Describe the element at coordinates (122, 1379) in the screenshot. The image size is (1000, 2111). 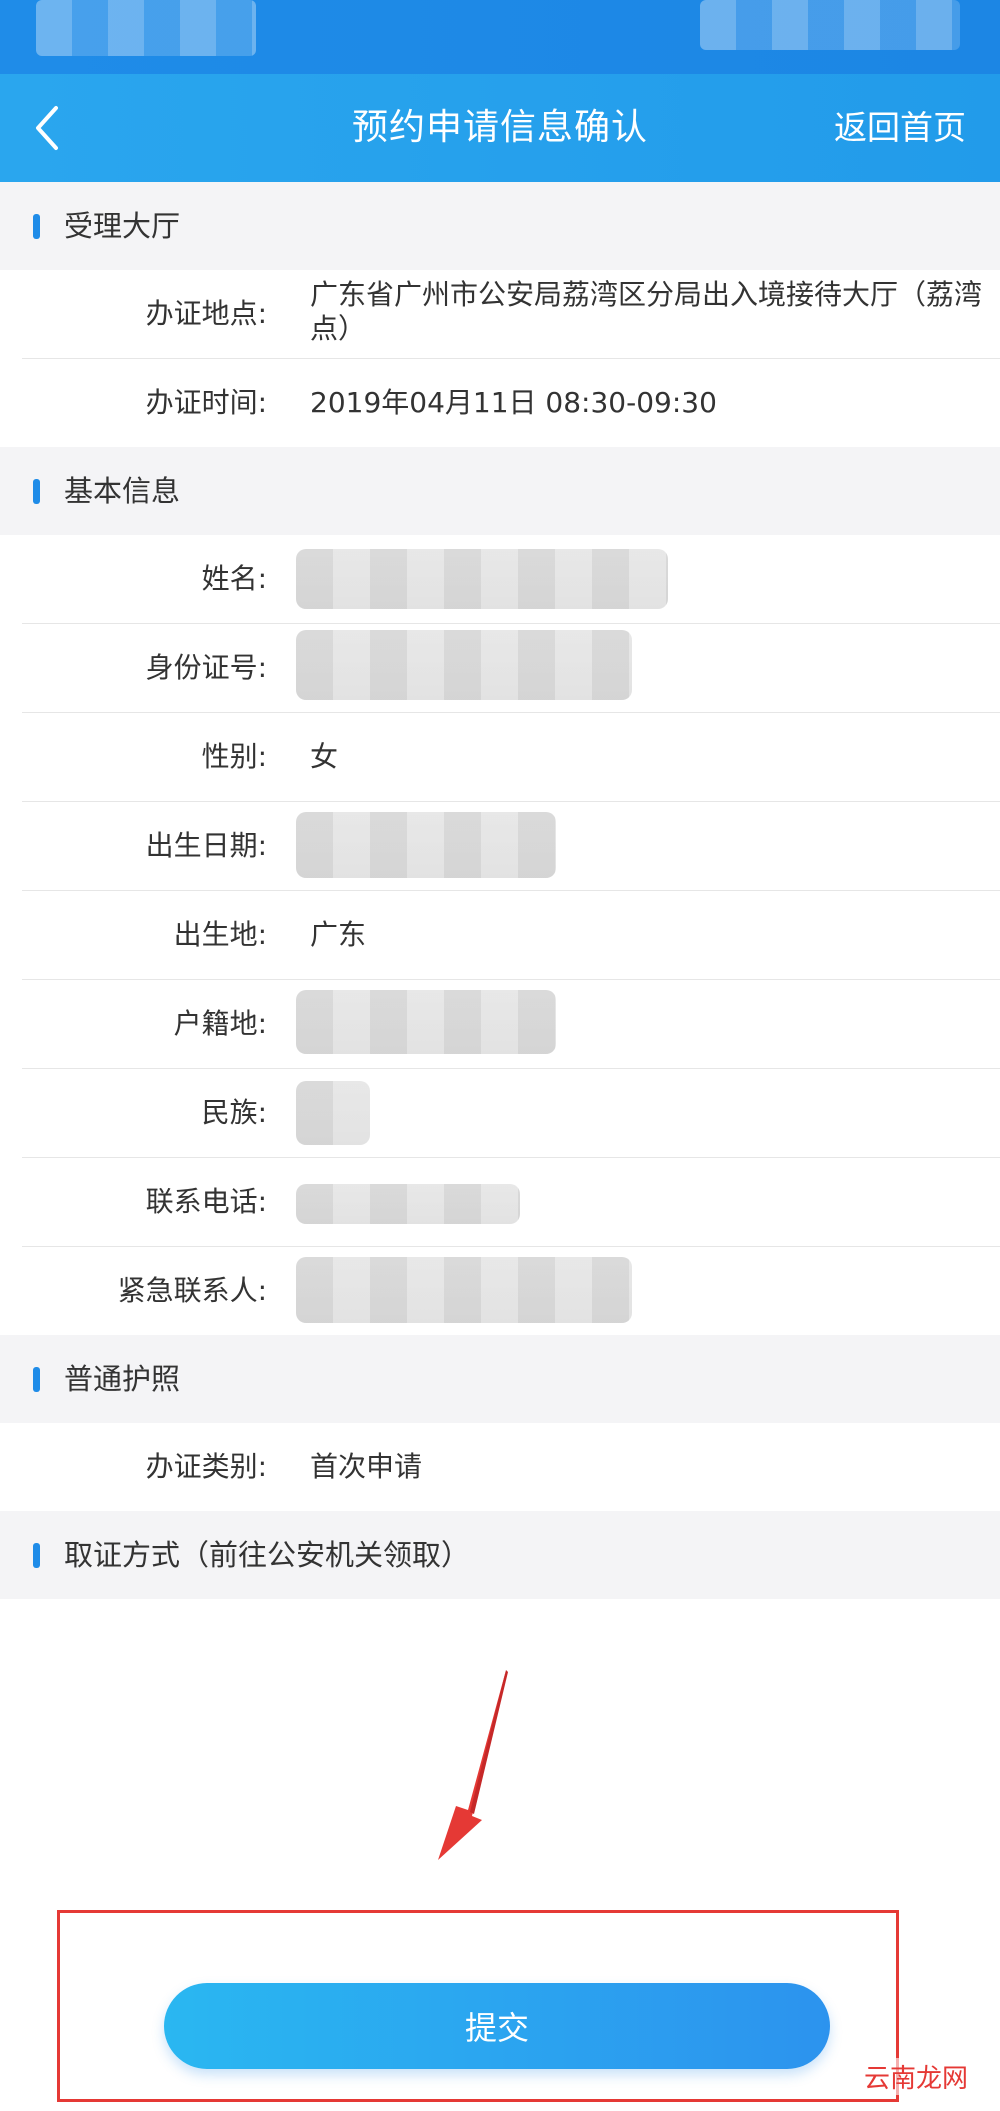
I see `section-title: 普通护照` at that location.